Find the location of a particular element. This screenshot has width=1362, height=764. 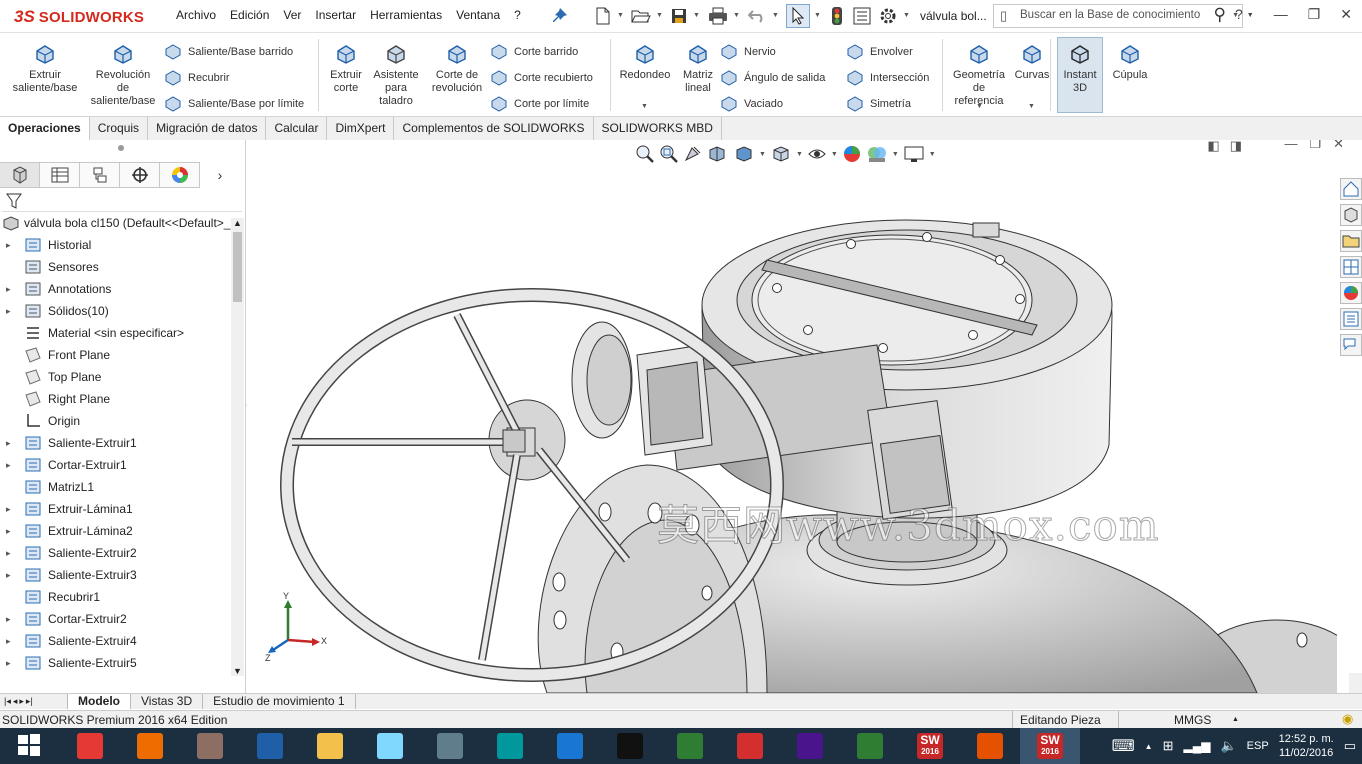

tab-command-4: DimXpert is located at coordinates (361, 128).